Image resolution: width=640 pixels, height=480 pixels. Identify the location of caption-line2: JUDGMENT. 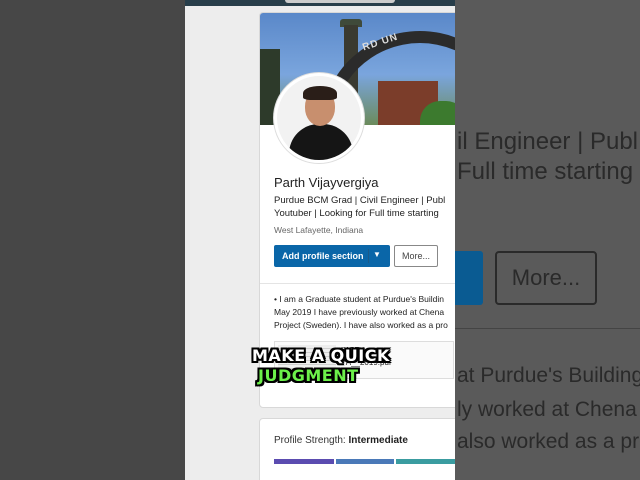
(308, 375).